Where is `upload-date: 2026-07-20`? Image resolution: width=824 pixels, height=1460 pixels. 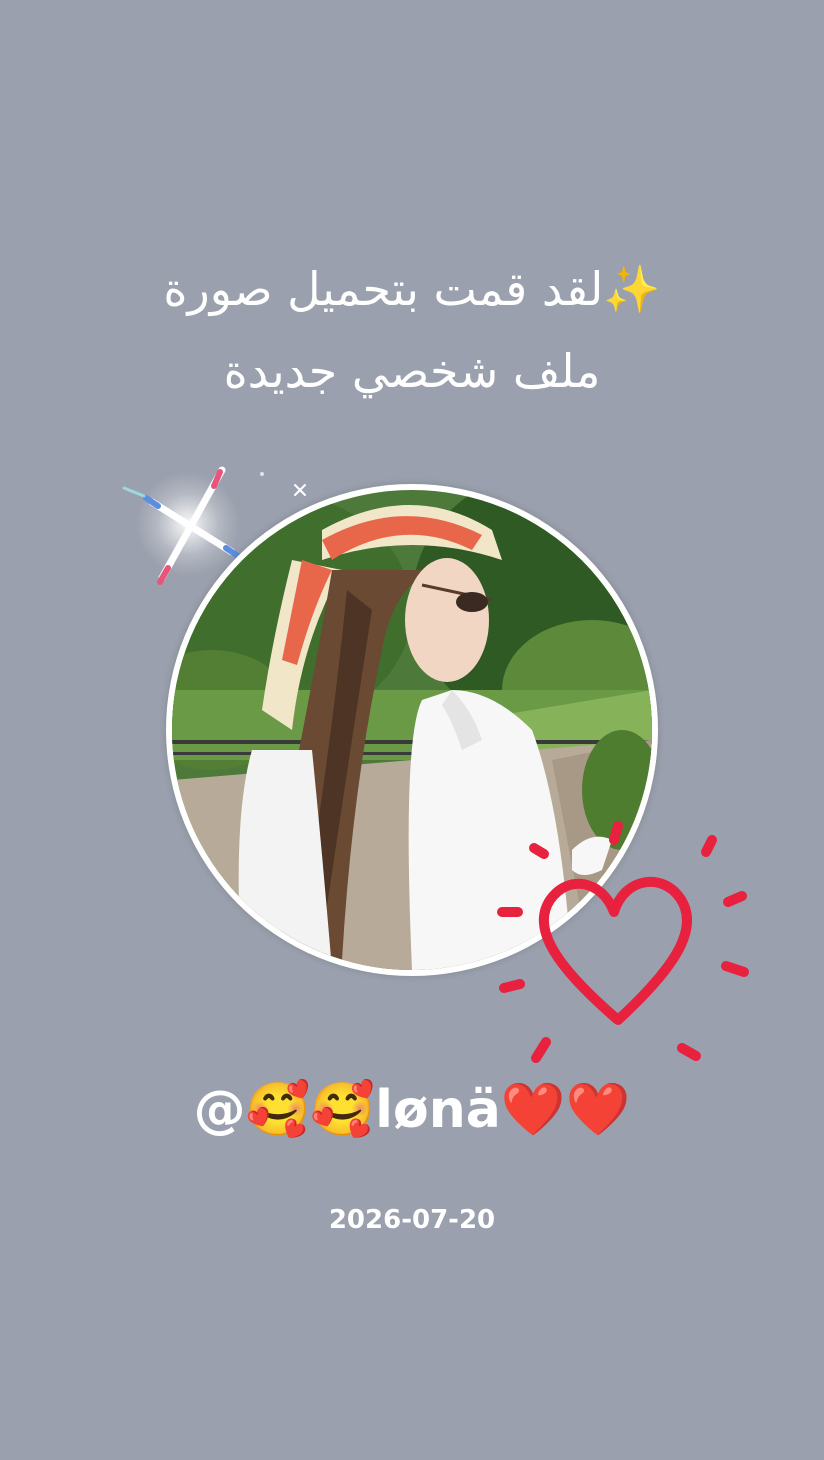
upload-date: 2026-07-20 is located at coordinates (412, 1220).